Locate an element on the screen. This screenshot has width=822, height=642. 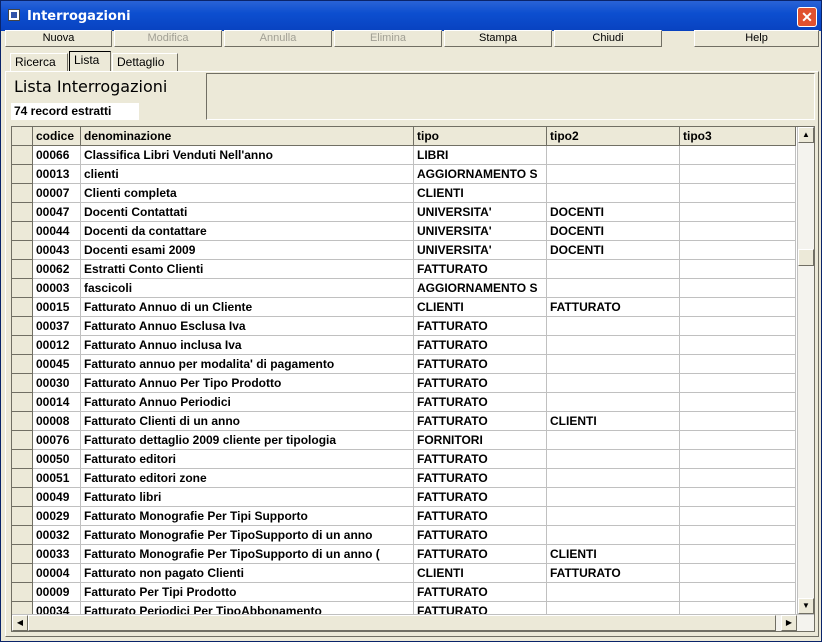
stampa-button: Stampa is located at coordinates (498, 38).